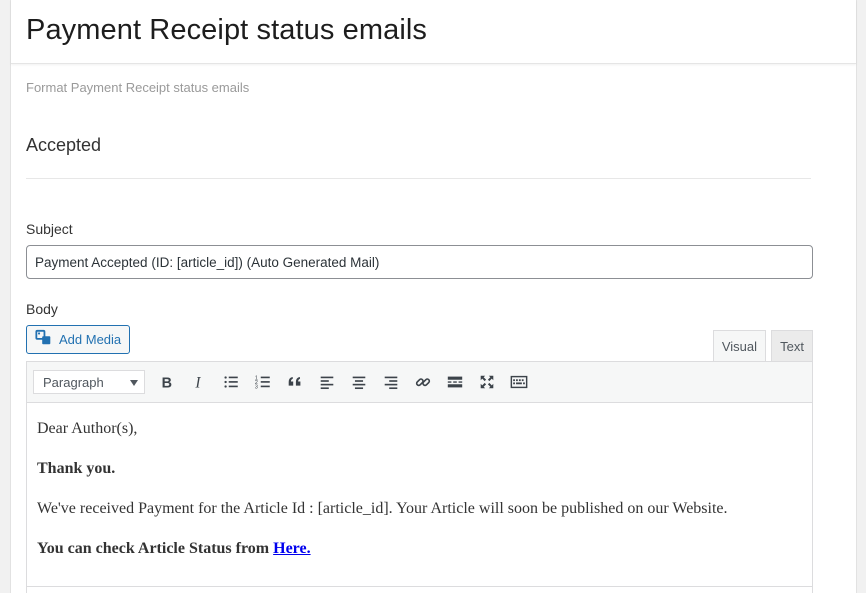 Image resolution: width=866 pixels, height=593 pixels. I want to click on section-heading: Accepted, so click(418, 157).